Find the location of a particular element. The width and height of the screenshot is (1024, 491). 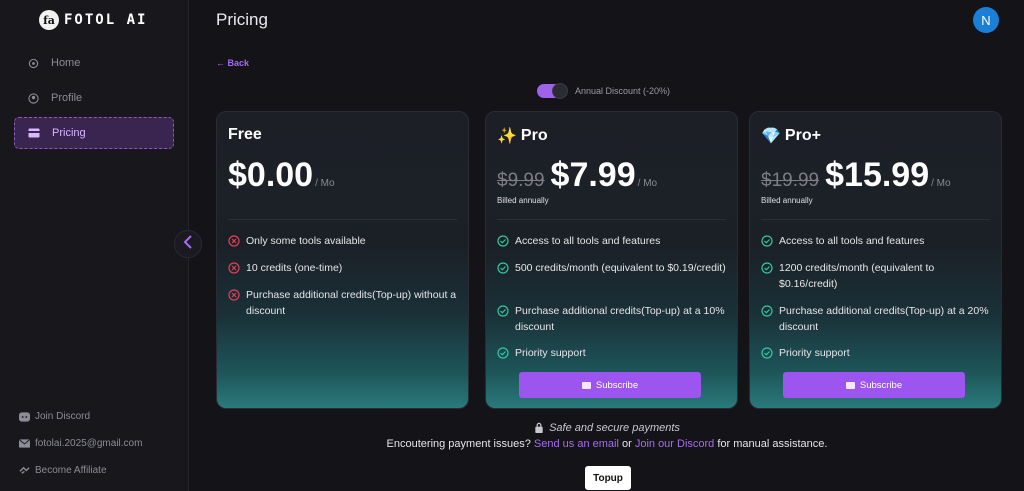

plan-price: $15.99 is located at coordinates (877, 175).